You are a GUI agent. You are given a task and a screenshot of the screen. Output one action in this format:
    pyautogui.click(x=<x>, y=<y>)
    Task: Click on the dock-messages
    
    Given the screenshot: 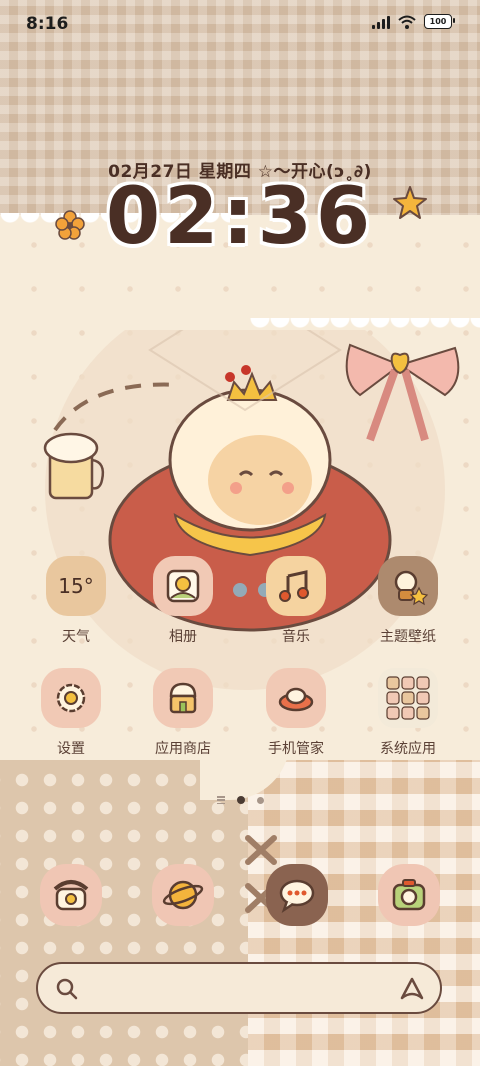 What is the action you would take?
    pyautogui.click(x=297, y=895)
    